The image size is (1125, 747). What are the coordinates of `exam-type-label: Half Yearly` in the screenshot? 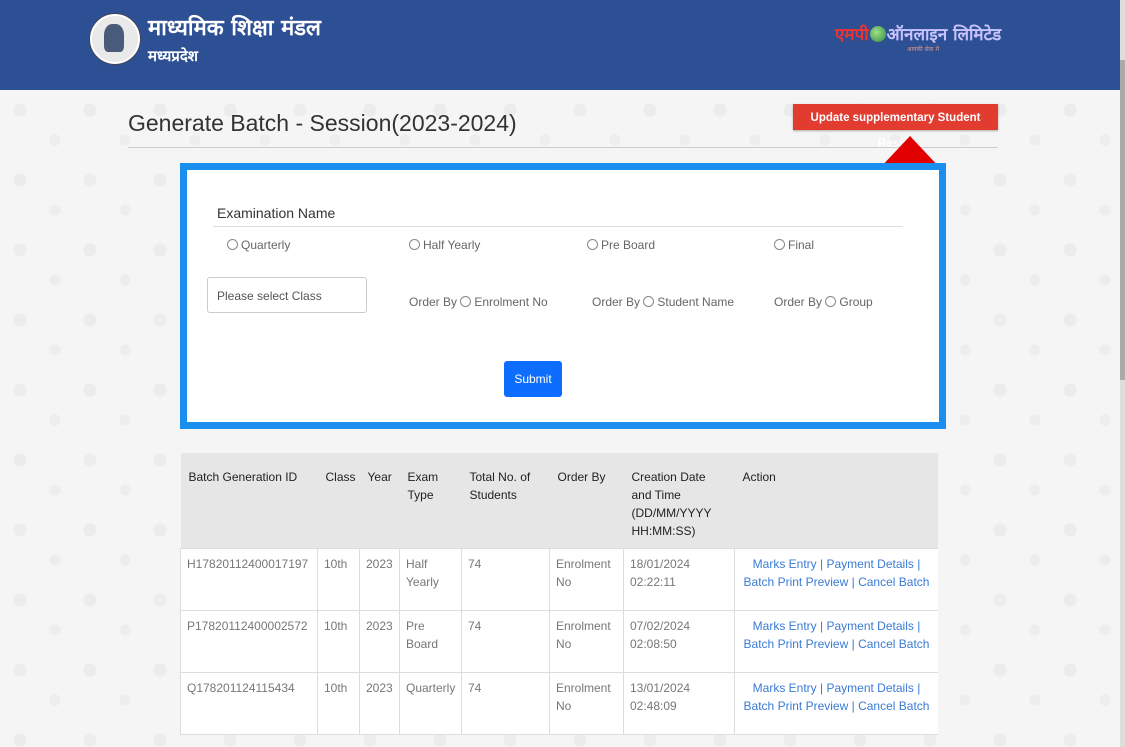 It's located at (452, 245).